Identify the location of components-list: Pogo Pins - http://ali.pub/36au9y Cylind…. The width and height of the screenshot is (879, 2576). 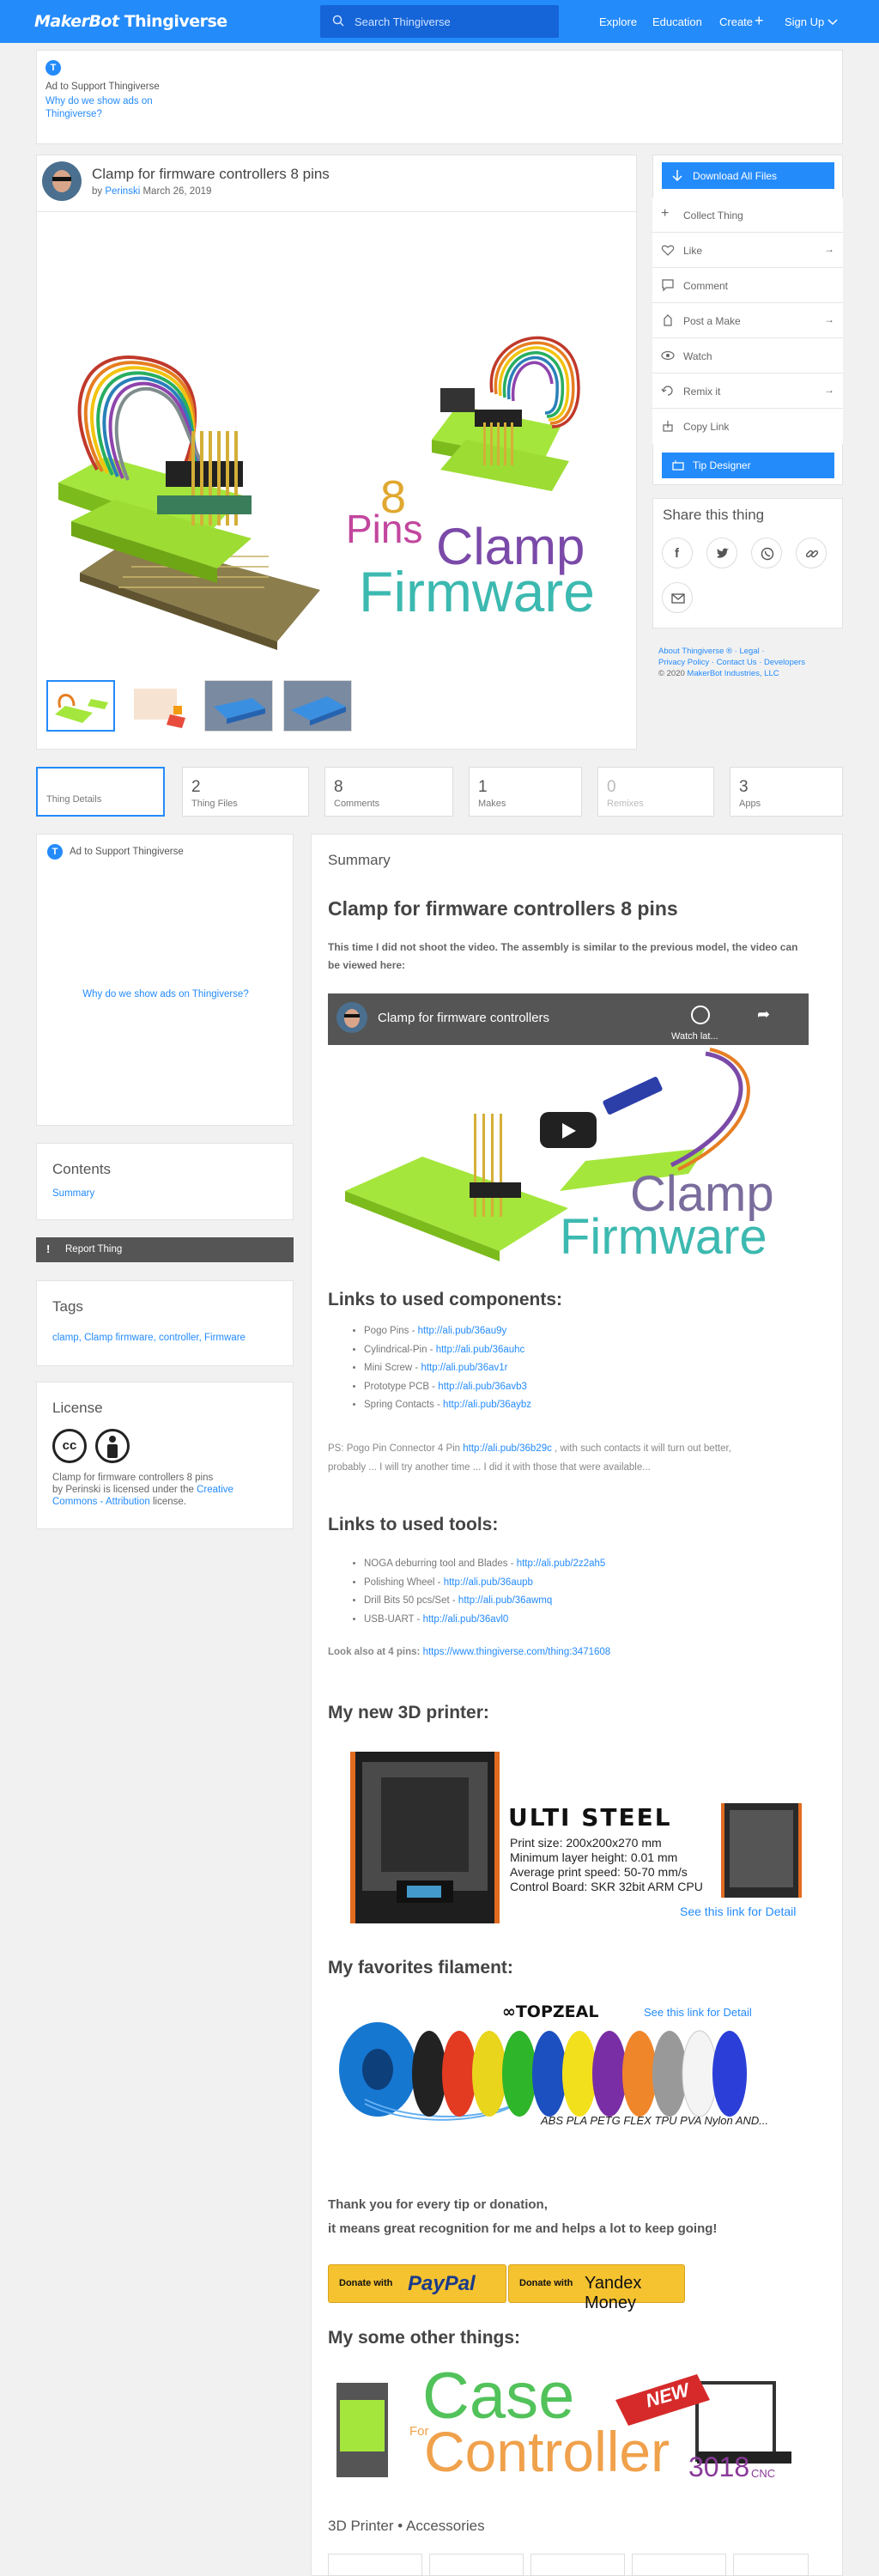
(447, 1368).